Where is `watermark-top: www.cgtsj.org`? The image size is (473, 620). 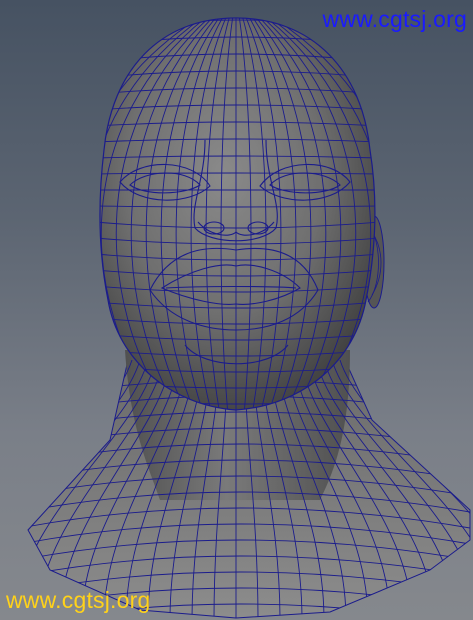
watermark-top: www.cgtsj.org is located at coordinates (394, 19).